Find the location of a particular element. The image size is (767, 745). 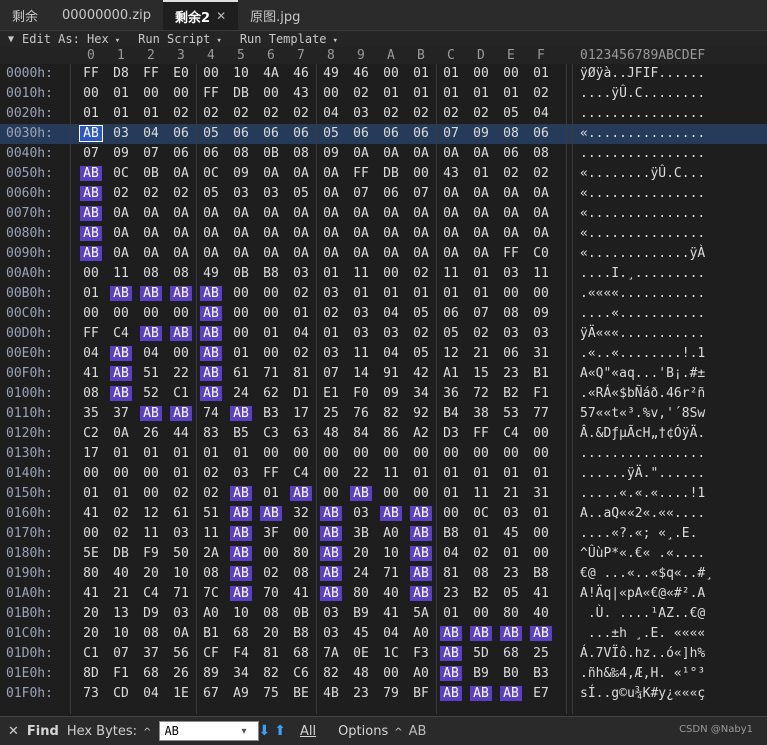

hex-byte: F9 is located at coordinates (151, 553).